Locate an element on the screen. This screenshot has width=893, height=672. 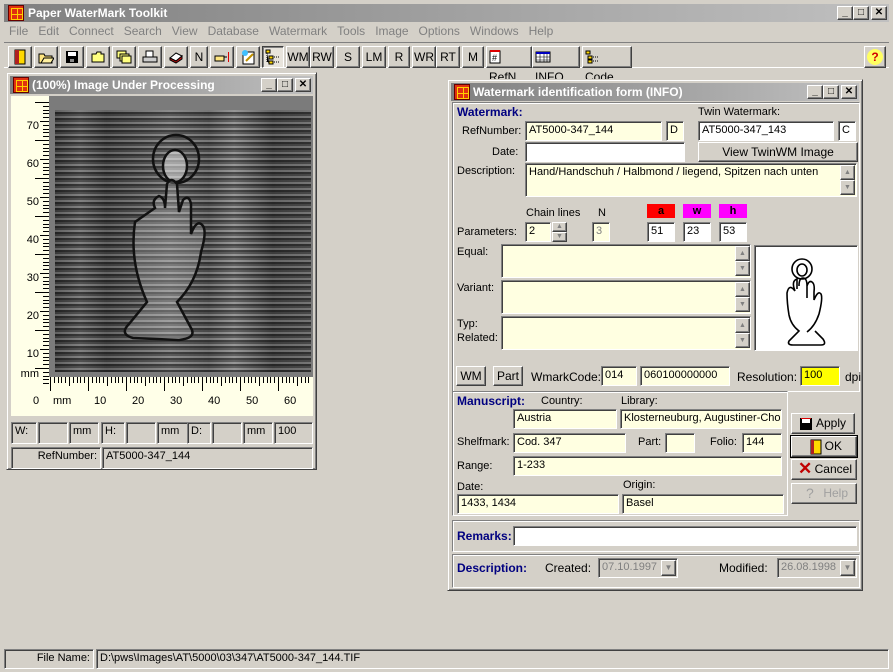
toolbar-wm-button: WM is located at coordinates (298, 57).